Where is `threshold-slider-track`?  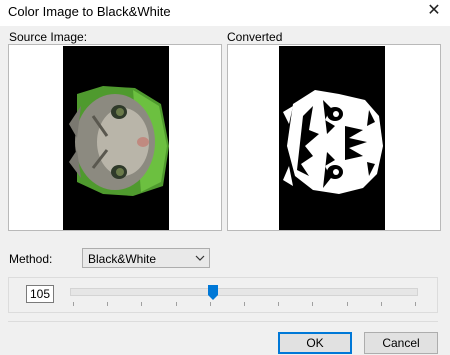
threshold-slider-track is located at coordinates (244, 292).